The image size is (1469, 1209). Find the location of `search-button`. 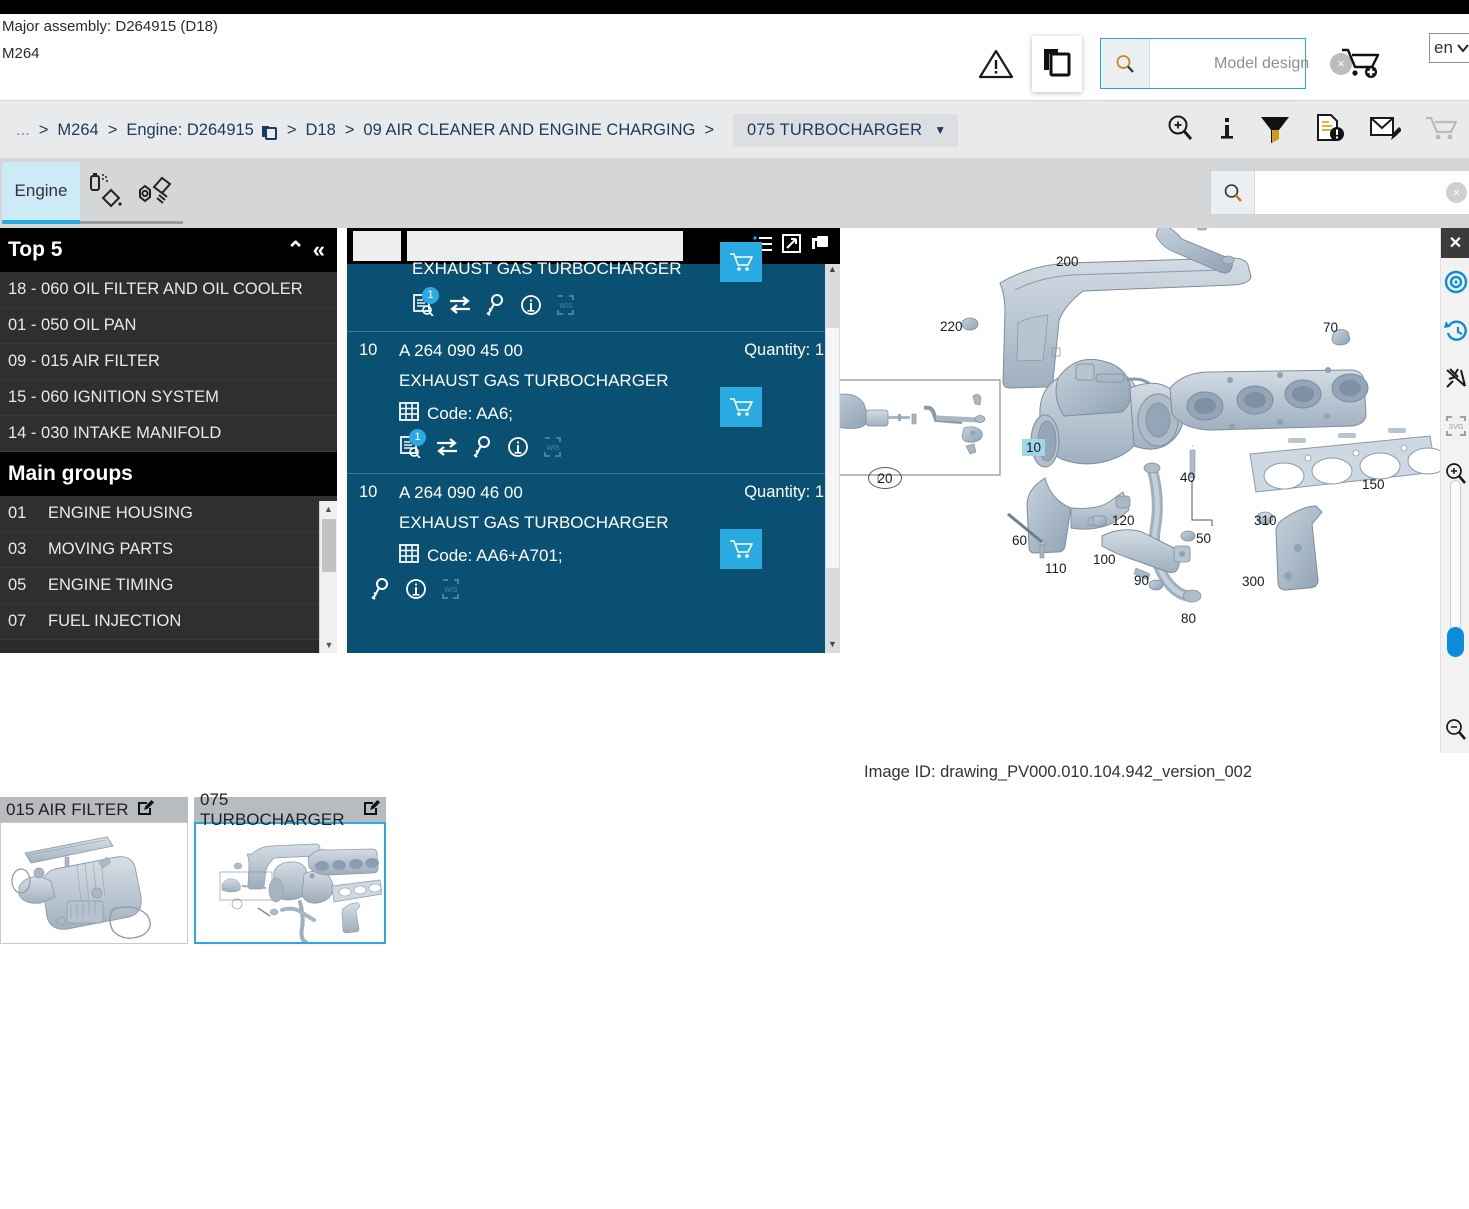

search-button is located at coordinates (1233, 192).